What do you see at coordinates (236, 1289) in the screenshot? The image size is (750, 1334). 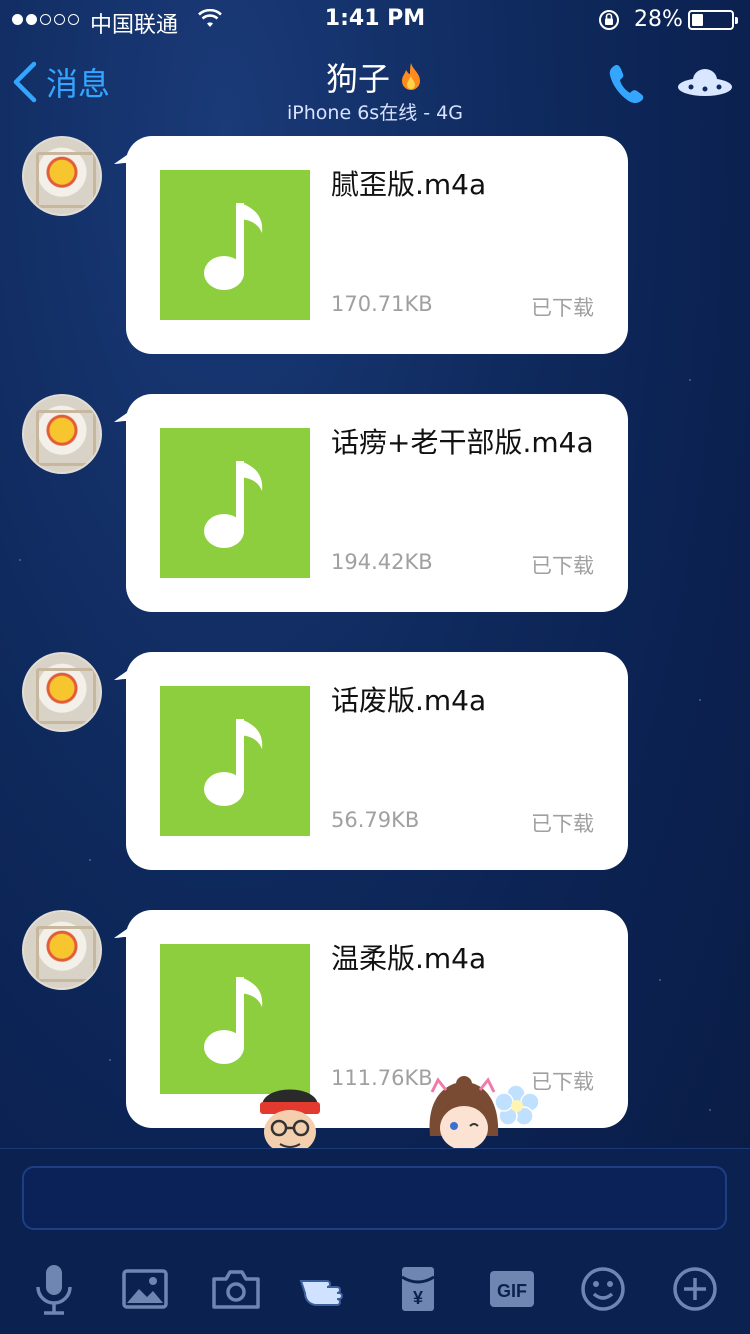 I see `camera-icon` at bounding box center [236, 1289].